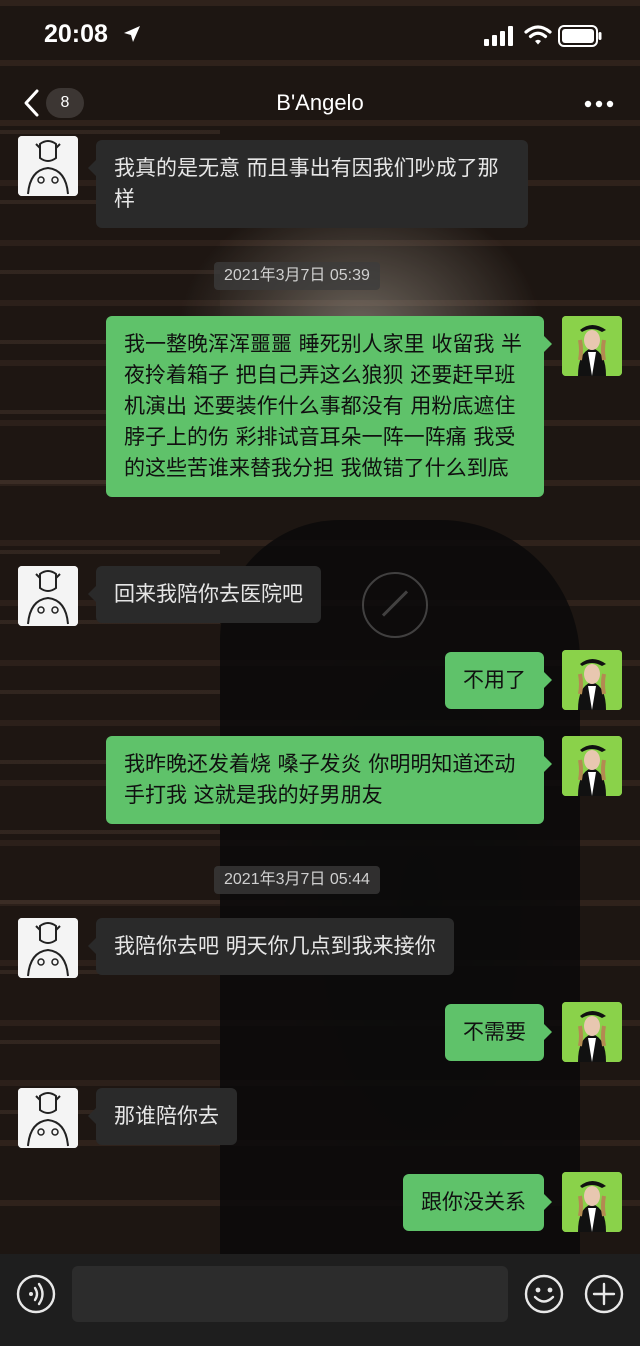 Image resolution: width=640 pixels, height=1346 pixels. What do you see at coordinates (538, 35) in the screenshot?
I see `wifi-icon` at bounding box center [538, 35].